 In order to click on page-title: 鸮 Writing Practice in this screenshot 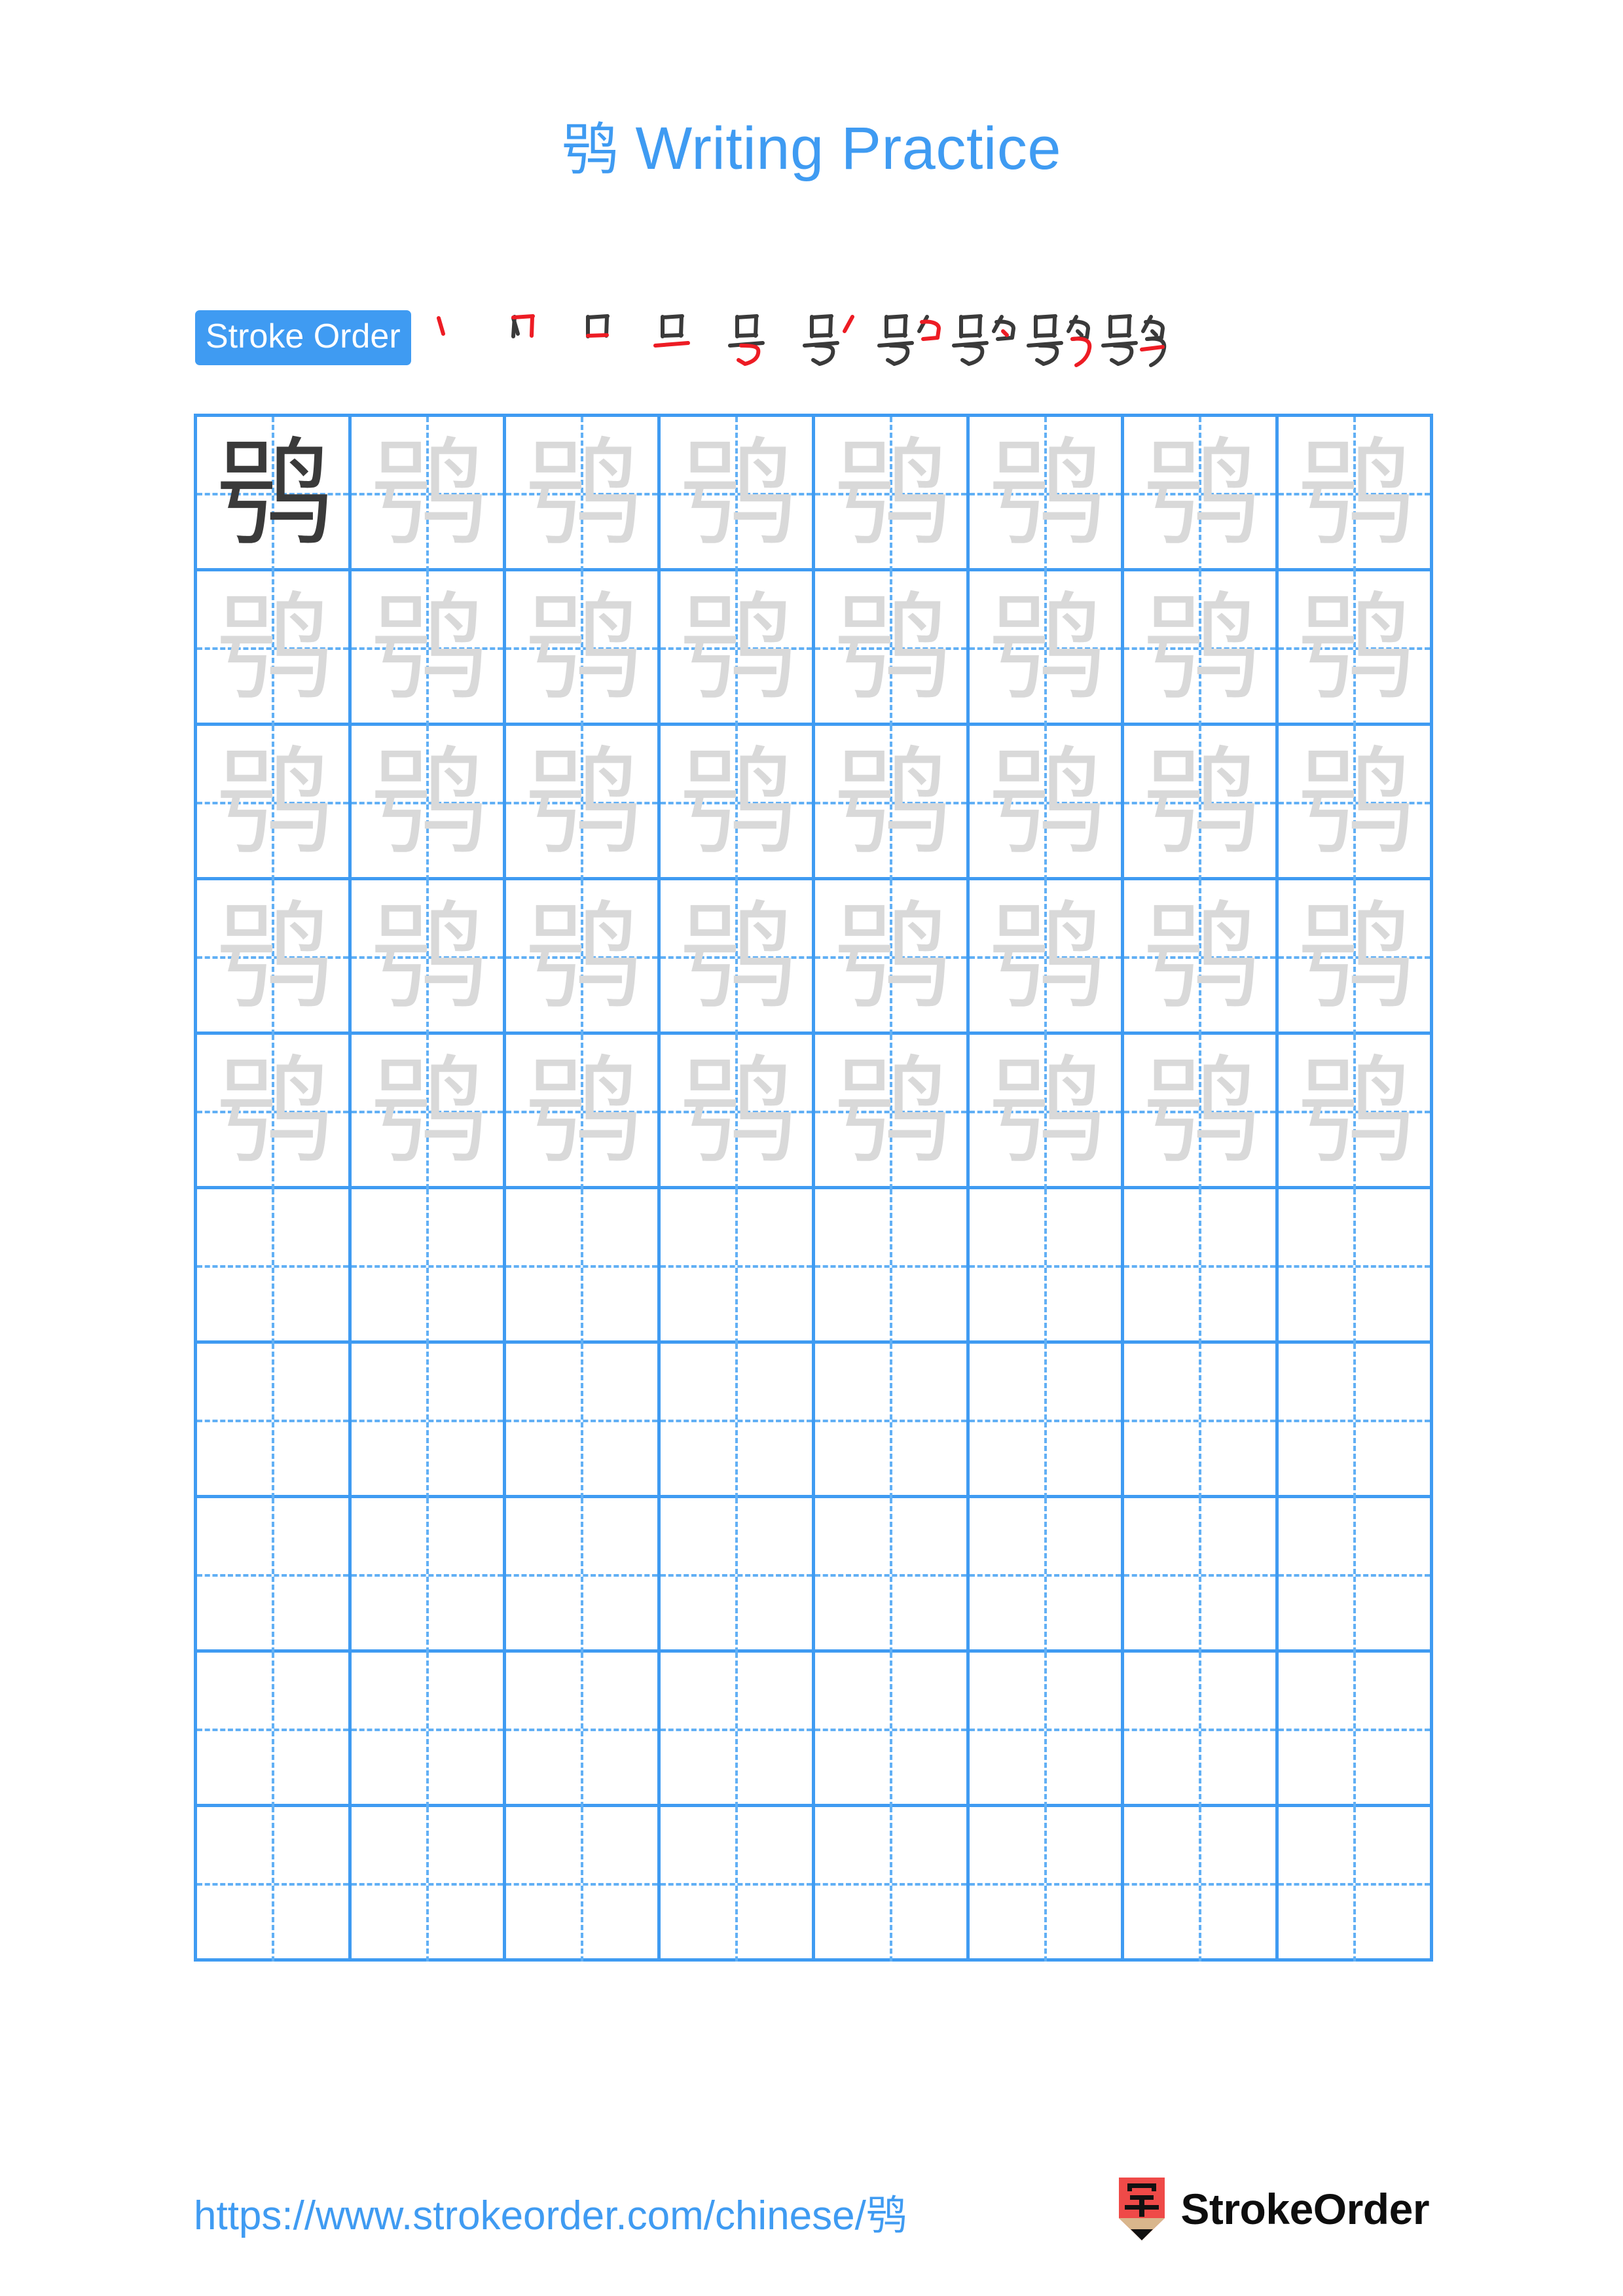, I will do `click(811, 144)`.